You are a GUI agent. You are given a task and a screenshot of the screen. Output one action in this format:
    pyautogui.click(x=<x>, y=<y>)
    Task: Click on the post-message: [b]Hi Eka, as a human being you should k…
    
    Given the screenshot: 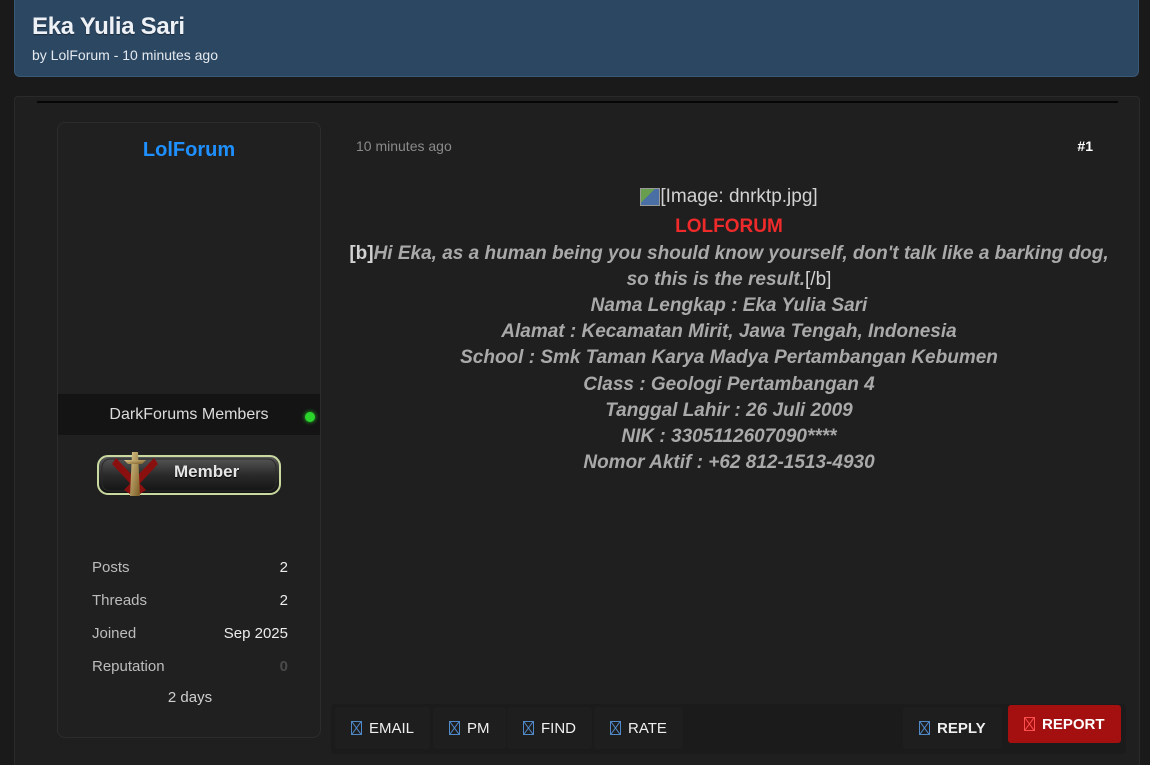 What is the action you would take?
    pyautogui.click(x=729, y=267)
    